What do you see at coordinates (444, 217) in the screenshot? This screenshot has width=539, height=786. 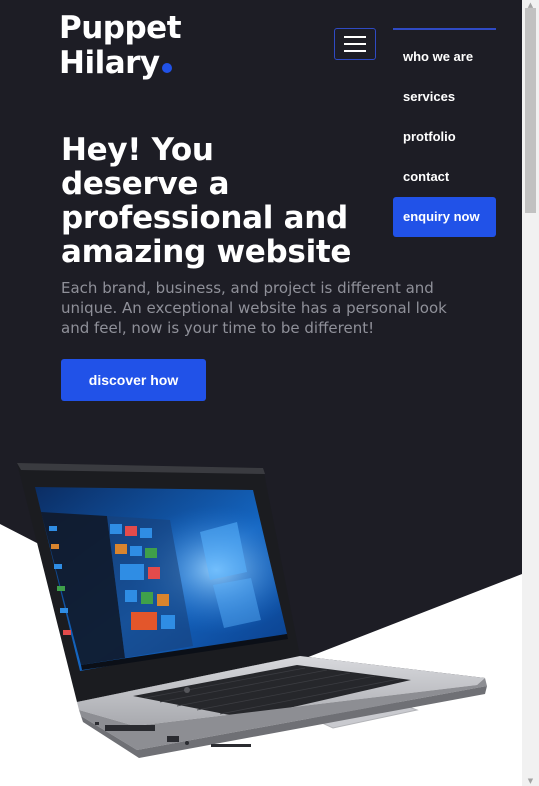 I see `enquiry-now-button: enquiry now` at bounding box center [444, 217].